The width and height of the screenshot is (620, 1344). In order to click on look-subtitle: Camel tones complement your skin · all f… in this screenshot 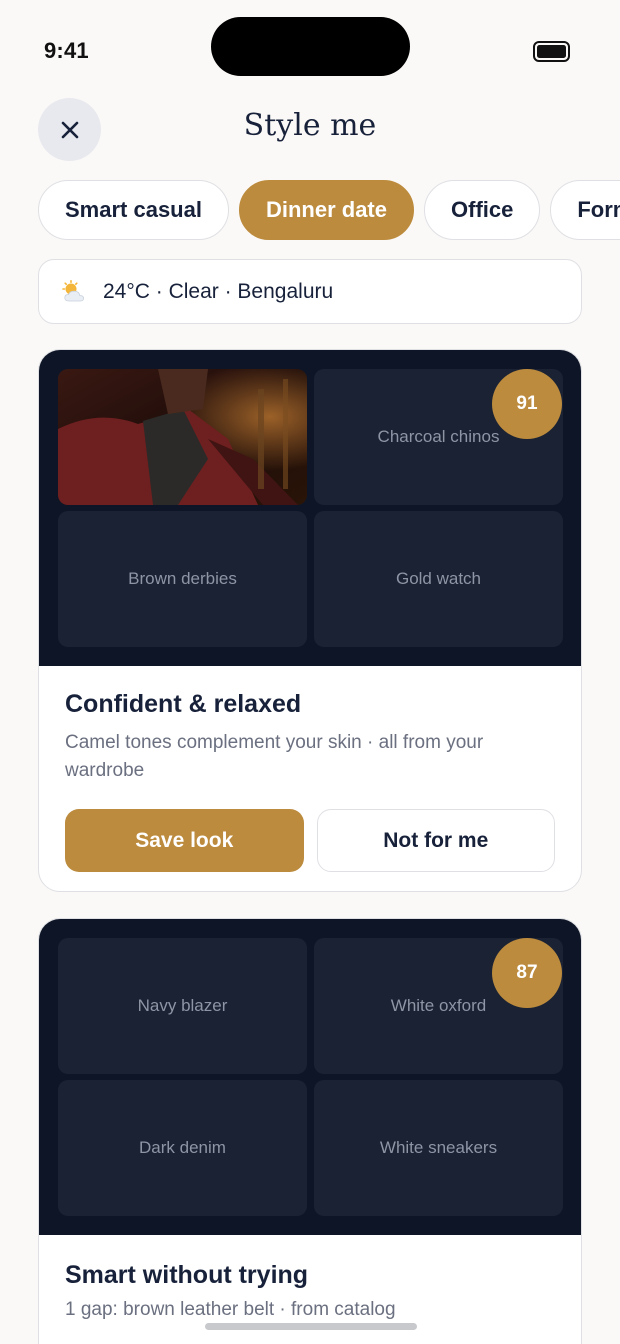, I will do `click(274, 756)`.